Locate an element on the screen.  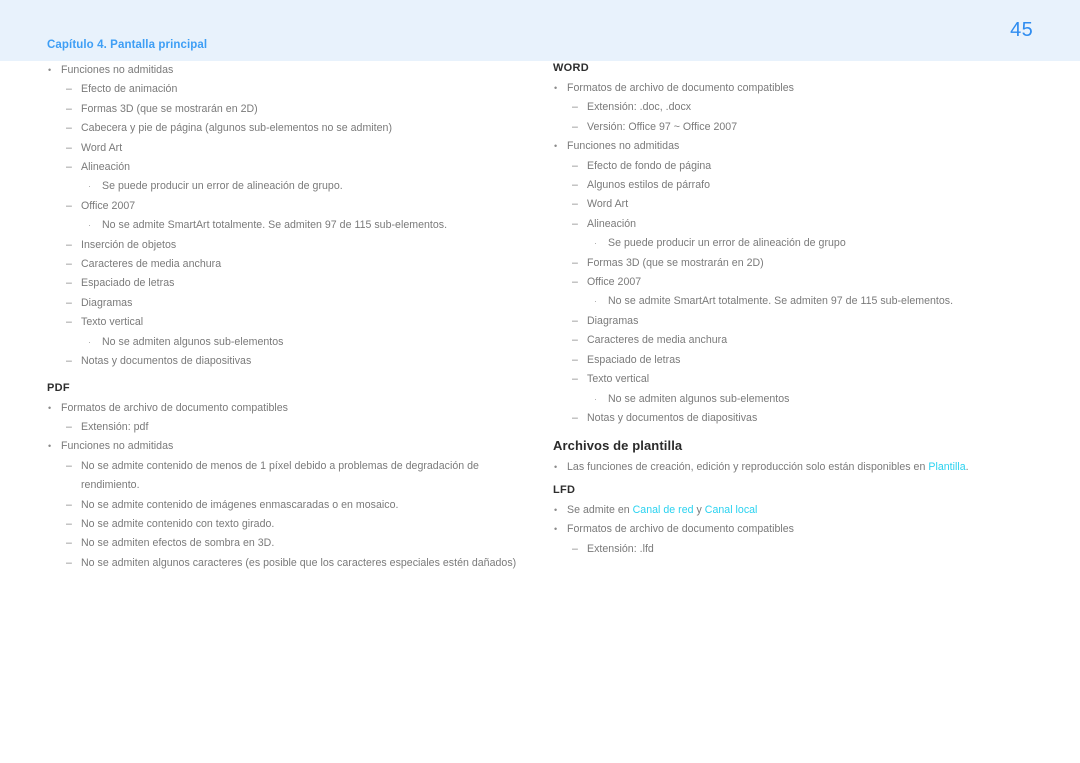
list-item-text-suffix: . is located at coordinates (967, 467).